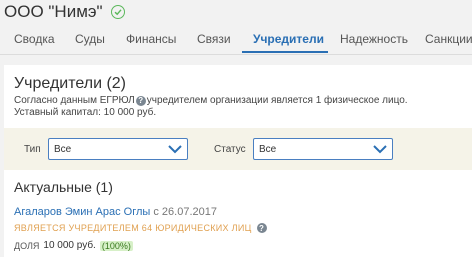 The height and width of the screenshot is (257, 472). I want to click on actual-founders-title: Актуальные (1), so click(63, 187).